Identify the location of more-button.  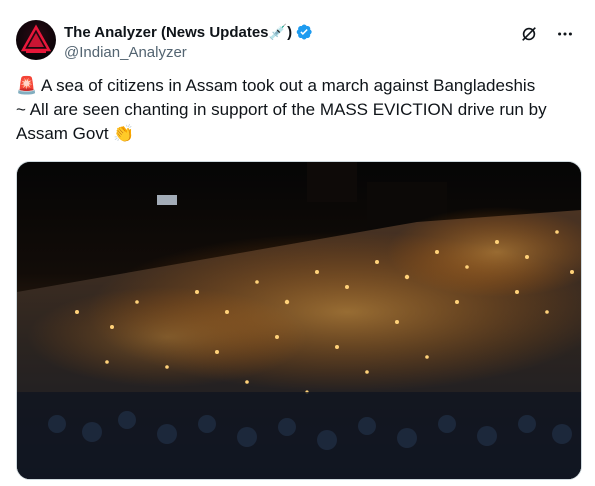
(565, 34).